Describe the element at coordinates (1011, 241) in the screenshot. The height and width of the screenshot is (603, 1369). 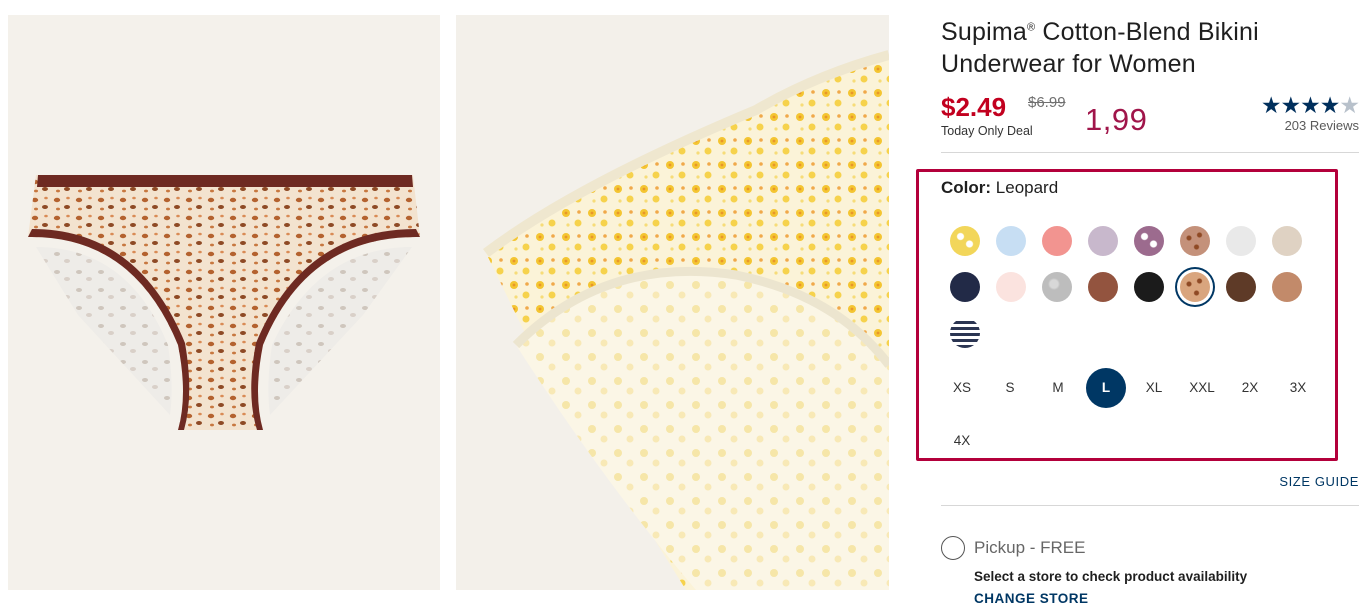
I see `light-blue-swatch` at that location.